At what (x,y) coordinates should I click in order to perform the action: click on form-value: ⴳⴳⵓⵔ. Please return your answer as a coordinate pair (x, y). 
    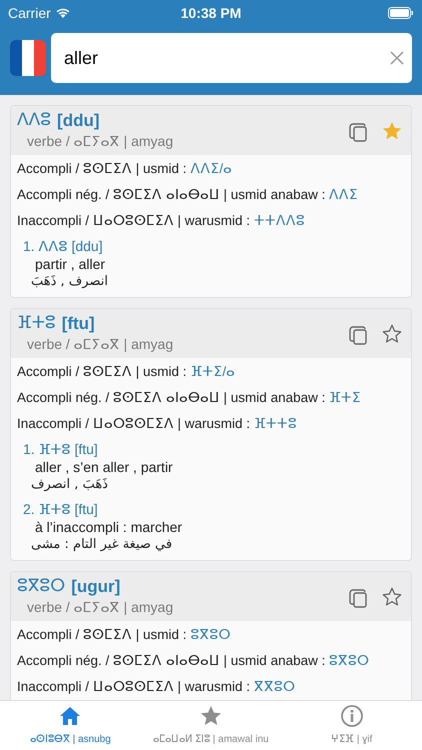
    Looking at the image, I should click on (274, 686).